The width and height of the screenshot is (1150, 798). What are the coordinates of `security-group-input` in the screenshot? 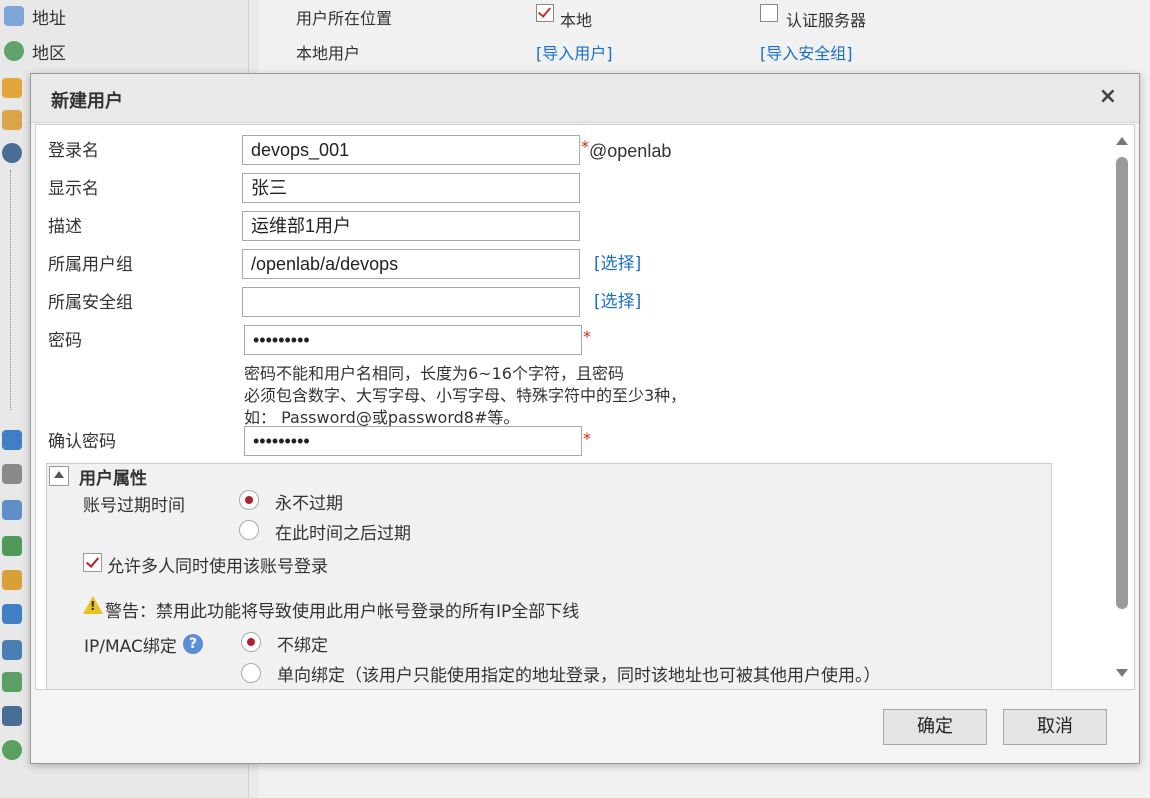 It's located at (411, 302).